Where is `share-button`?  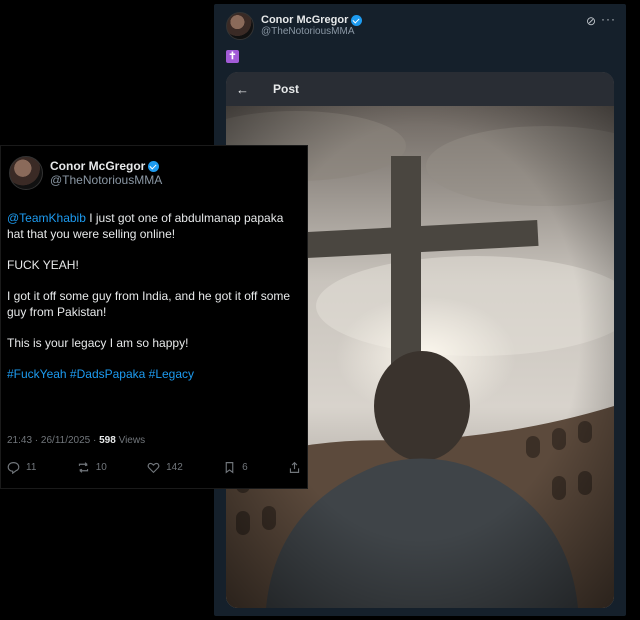
share-button is located at coordinates (294, 467).